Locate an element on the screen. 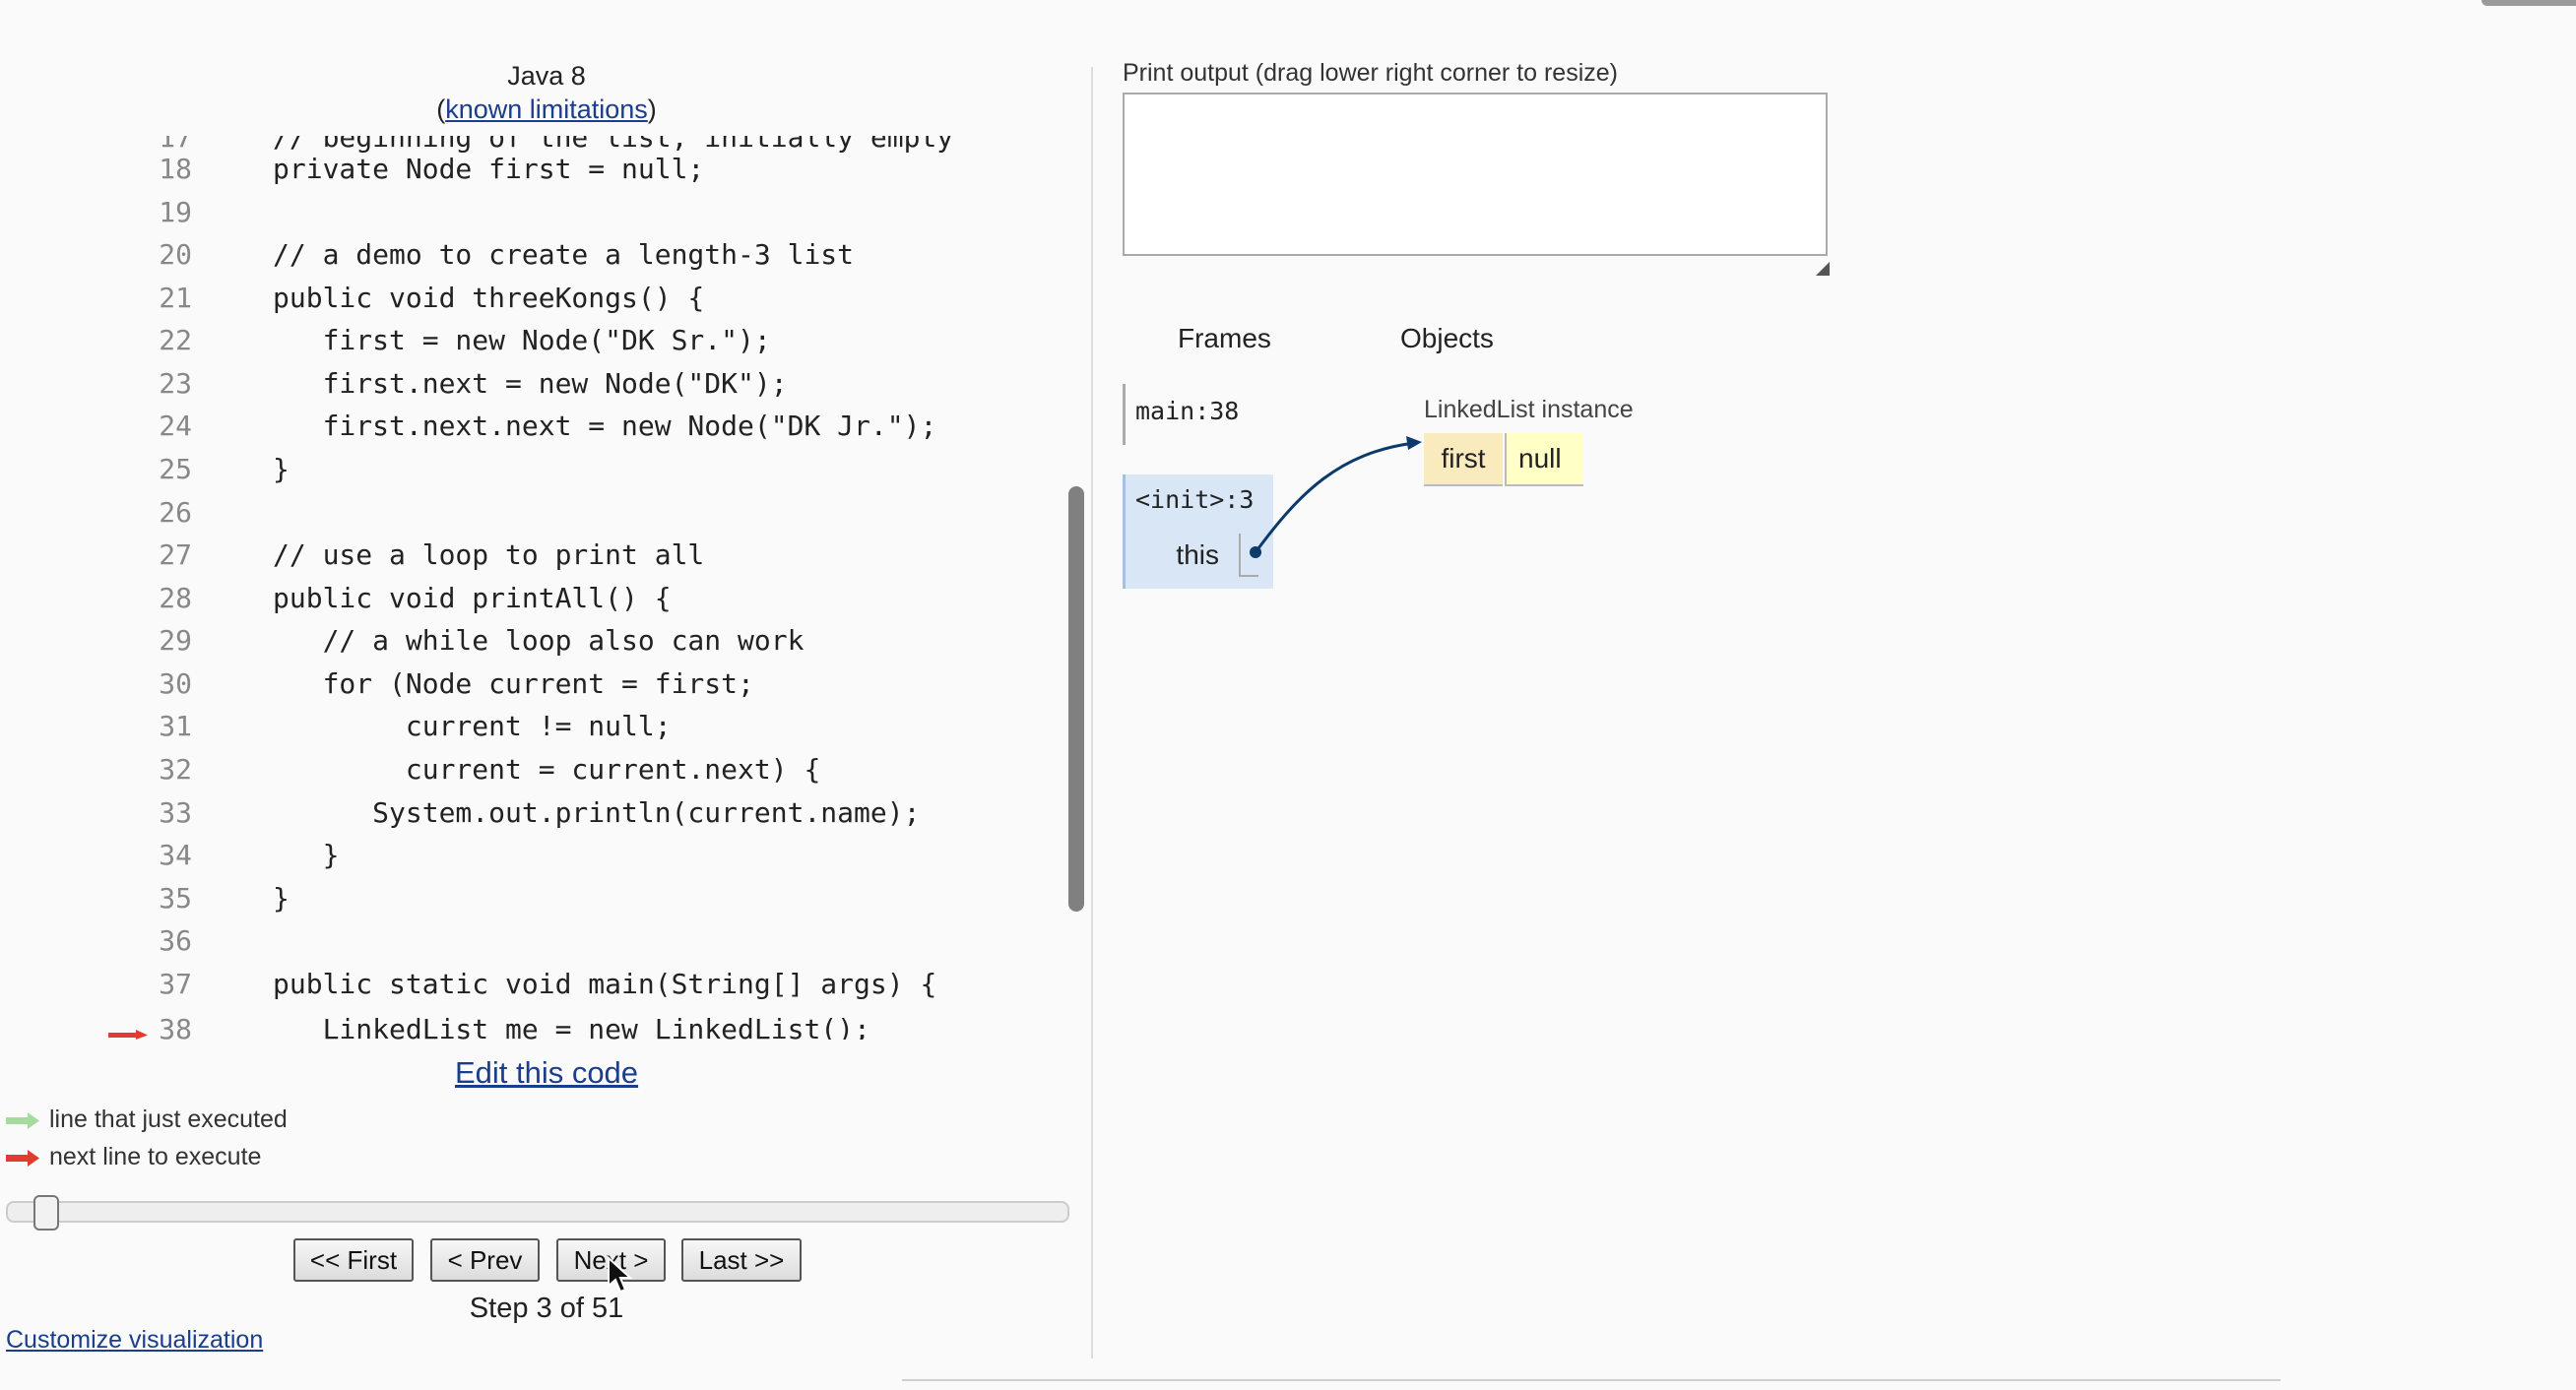  line-number: 19 is located at coordinates (175, 212).